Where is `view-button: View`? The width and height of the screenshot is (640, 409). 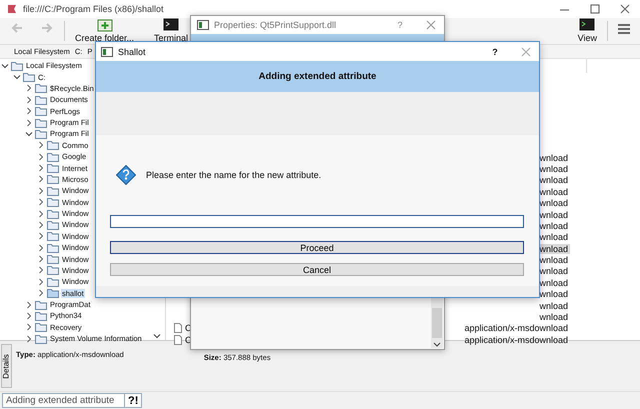
view-button: View is located at coordinates (587, 30).